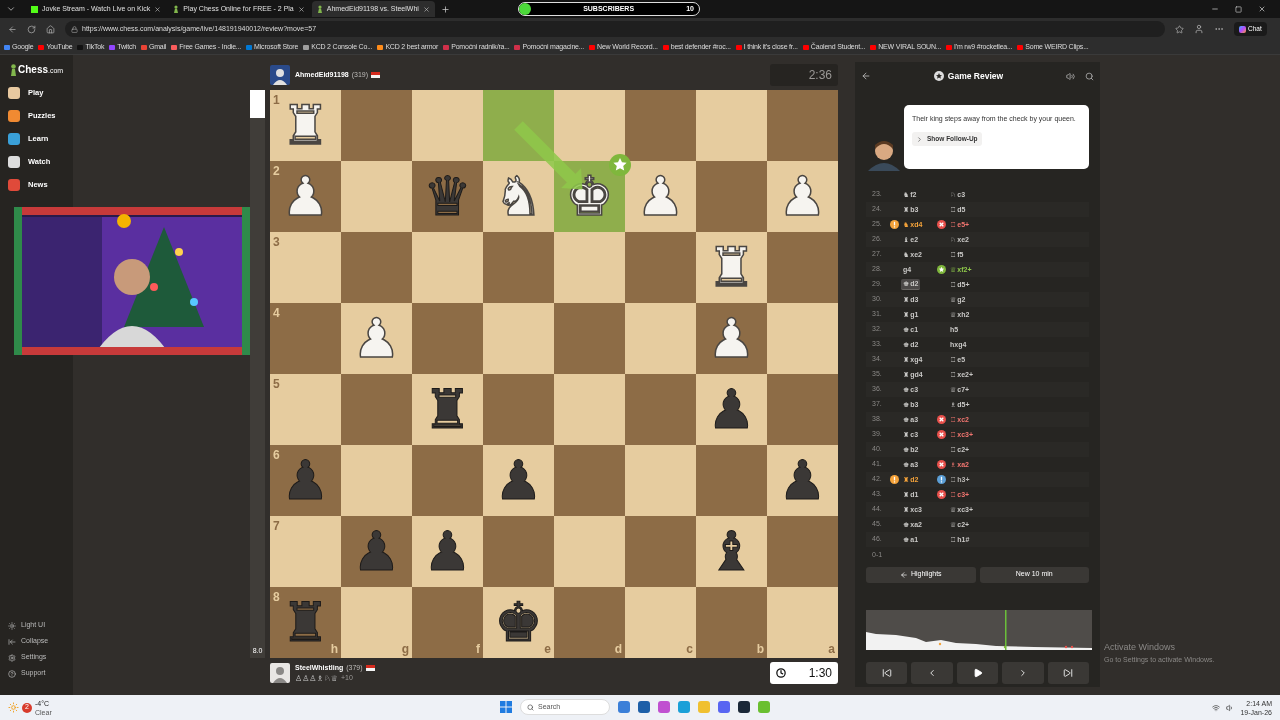  I want to click on file-label: d, so click(618, 649).